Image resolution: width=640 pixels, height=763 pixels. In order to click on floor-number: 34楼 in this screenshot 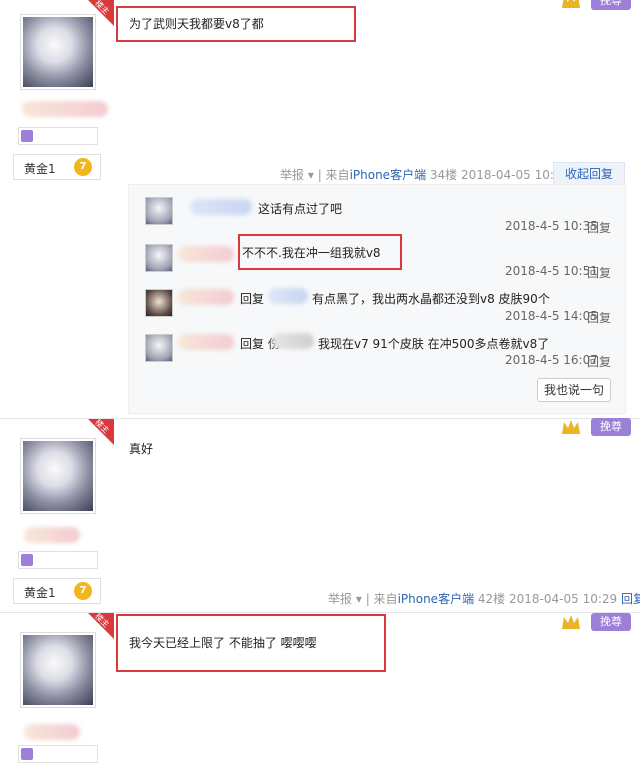, I will do `click(443, 175)`.